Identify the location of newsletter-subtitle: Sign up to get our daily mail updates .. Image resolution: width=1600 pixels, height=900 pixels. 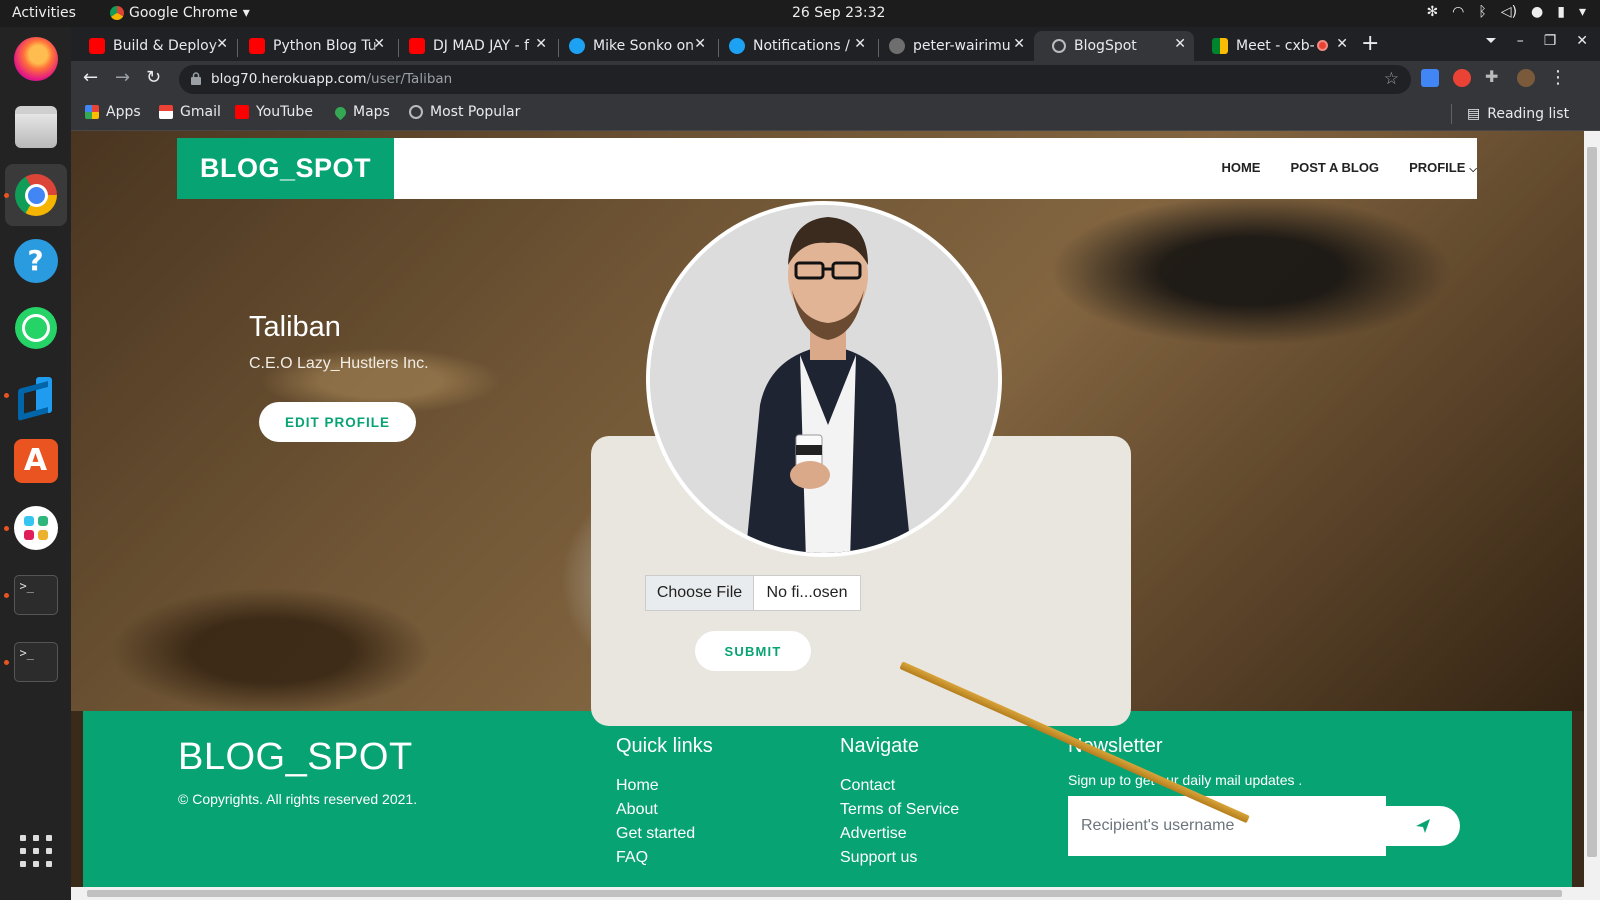
(1185, 780).